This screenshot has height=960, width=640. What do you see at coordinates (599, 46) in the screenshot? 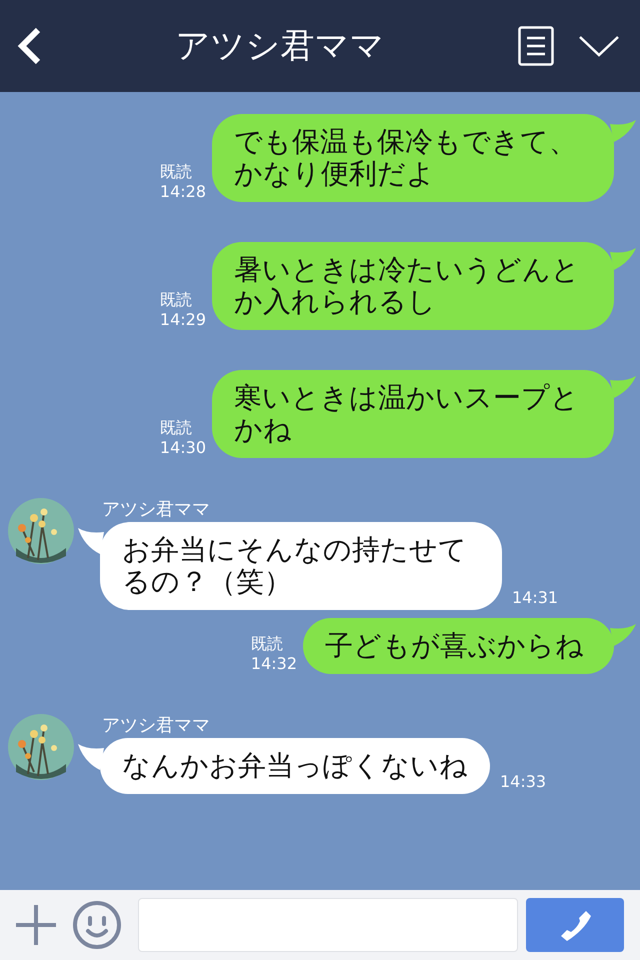
I see `chevron-down-icon` at bounding box center [599, 46].